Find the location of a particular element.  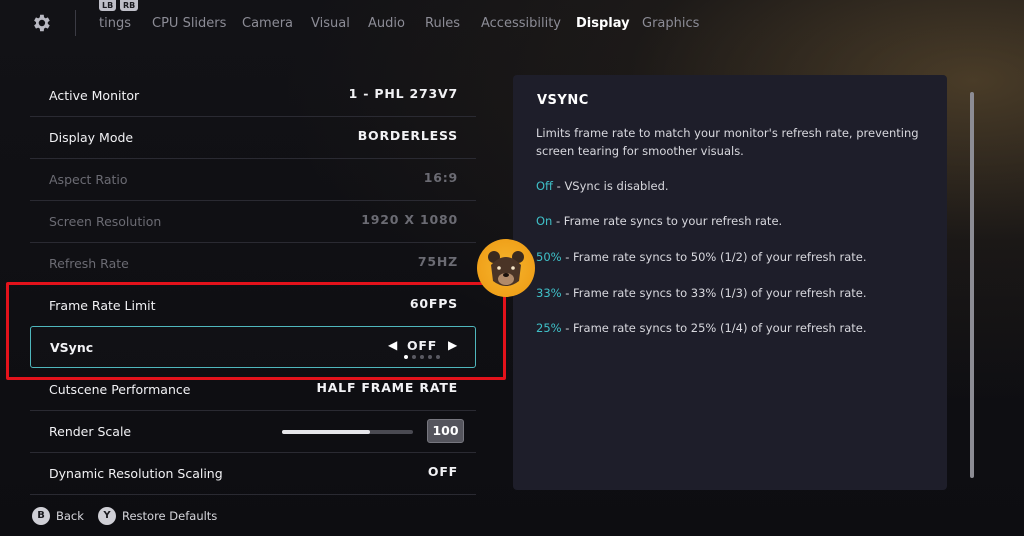

setting-display-mode: Display Mode BORDERLESS is located at coordinates (253, 138).